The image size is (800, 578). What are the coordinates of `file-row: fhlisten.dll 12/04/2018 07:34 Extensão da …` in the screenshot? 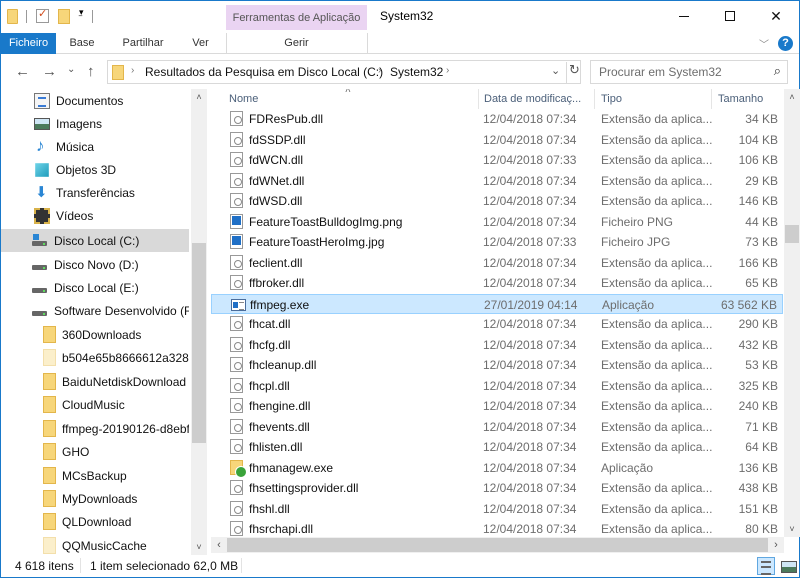 It's located at (497, 447).